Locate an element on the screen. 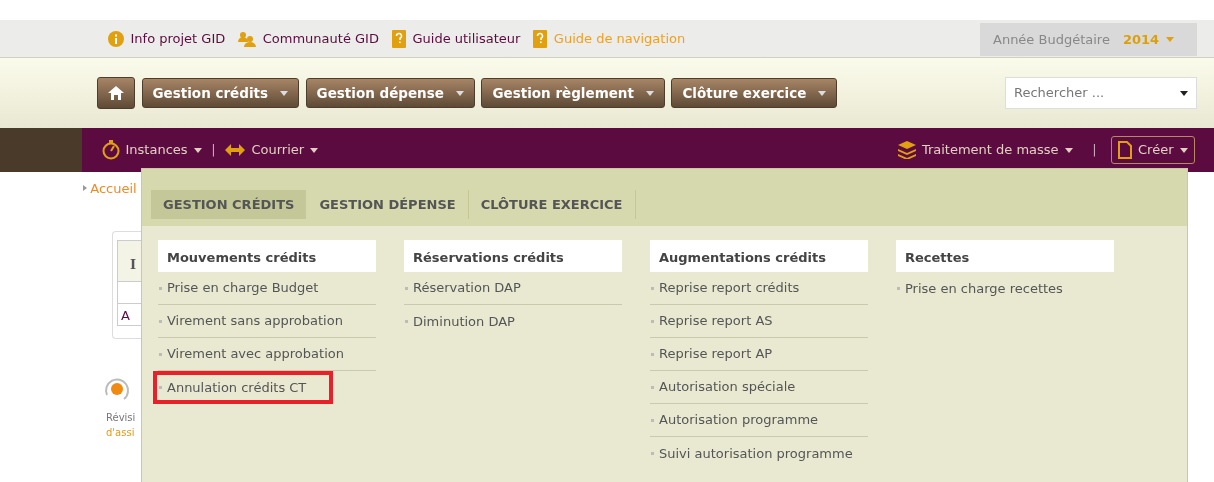 This screenshot has height=482, width=1214. menu-button: Gestion crédits is located at coordinates (220, 93).